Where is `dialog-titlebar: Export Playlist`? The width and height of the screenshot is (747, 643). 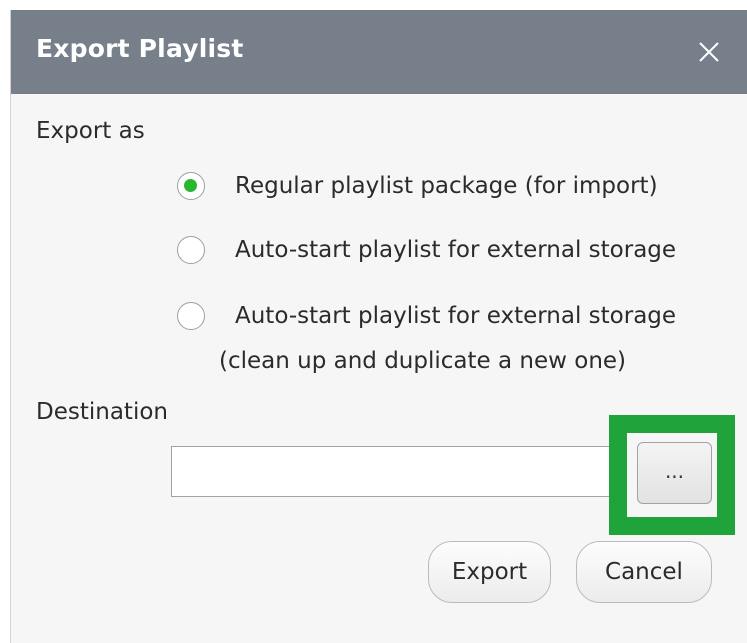 dialog-titlebar: Export Playlist is located at coordinates (379, 52).